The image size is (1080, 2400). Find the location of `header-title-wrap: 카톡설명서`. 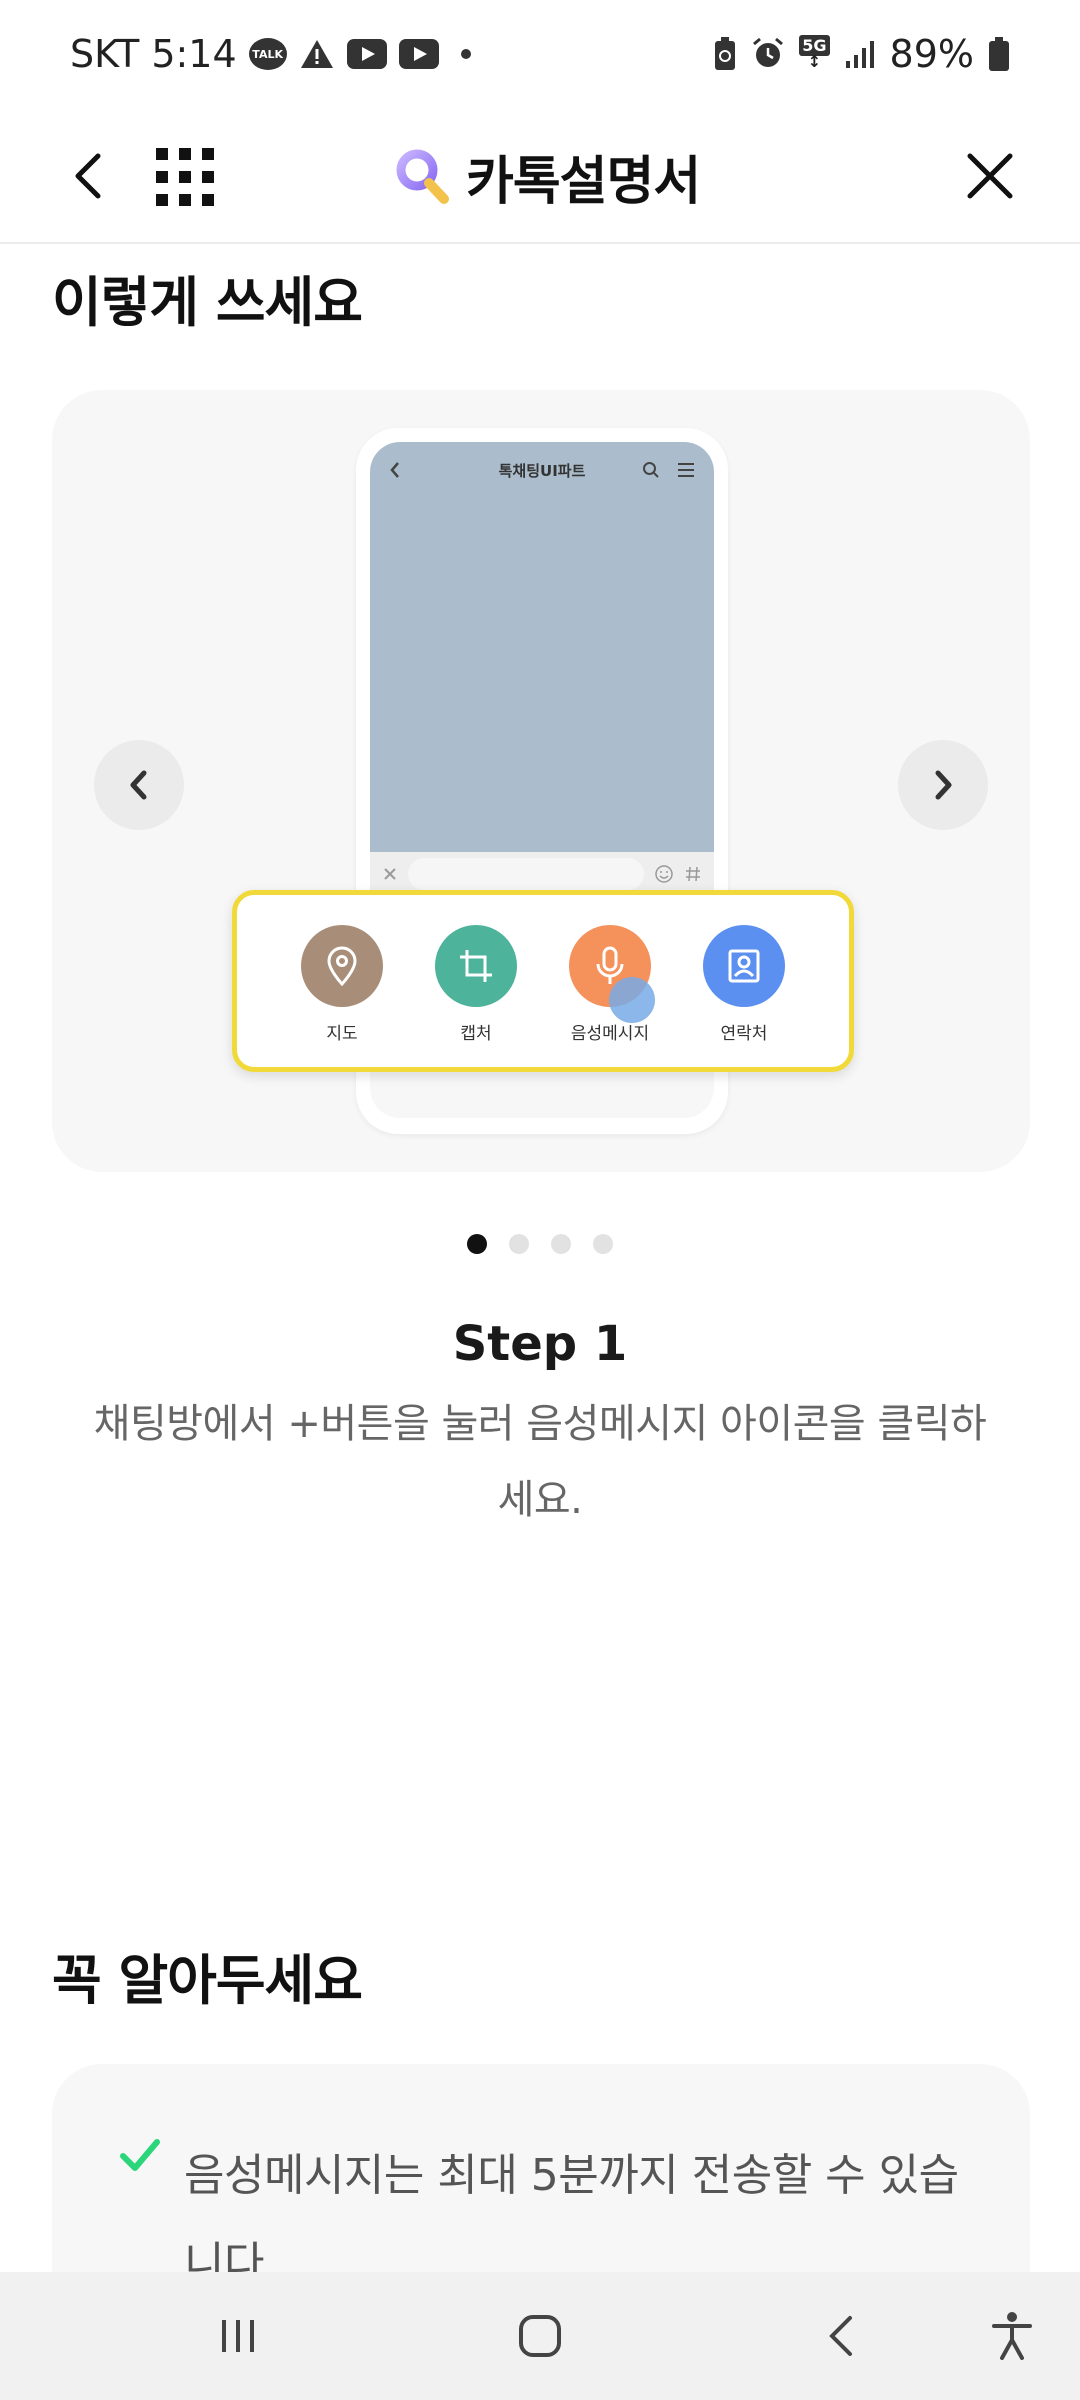

header-title-wrap: 카톡설명서 is located at coordinates (546, 176).